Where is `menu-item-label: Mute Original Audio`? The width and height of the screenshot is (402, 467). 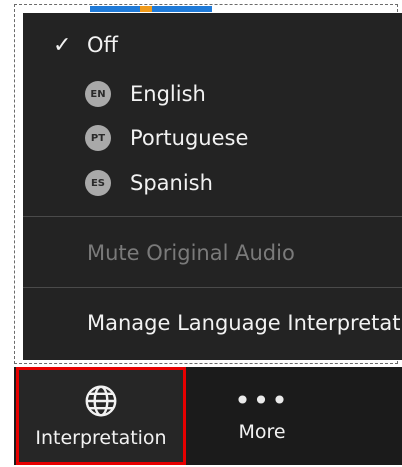 menu-item-label: Mute Original Audio is located at coordinates (191, 253).